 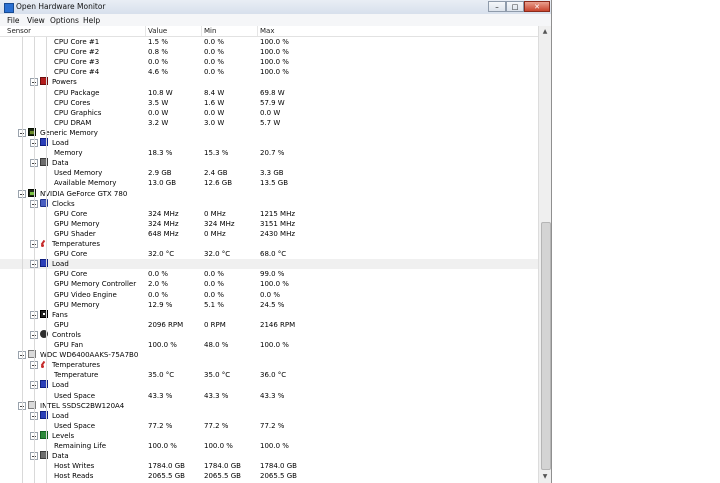 I want to click on maximize-button: □, so click(x=515, y=6).